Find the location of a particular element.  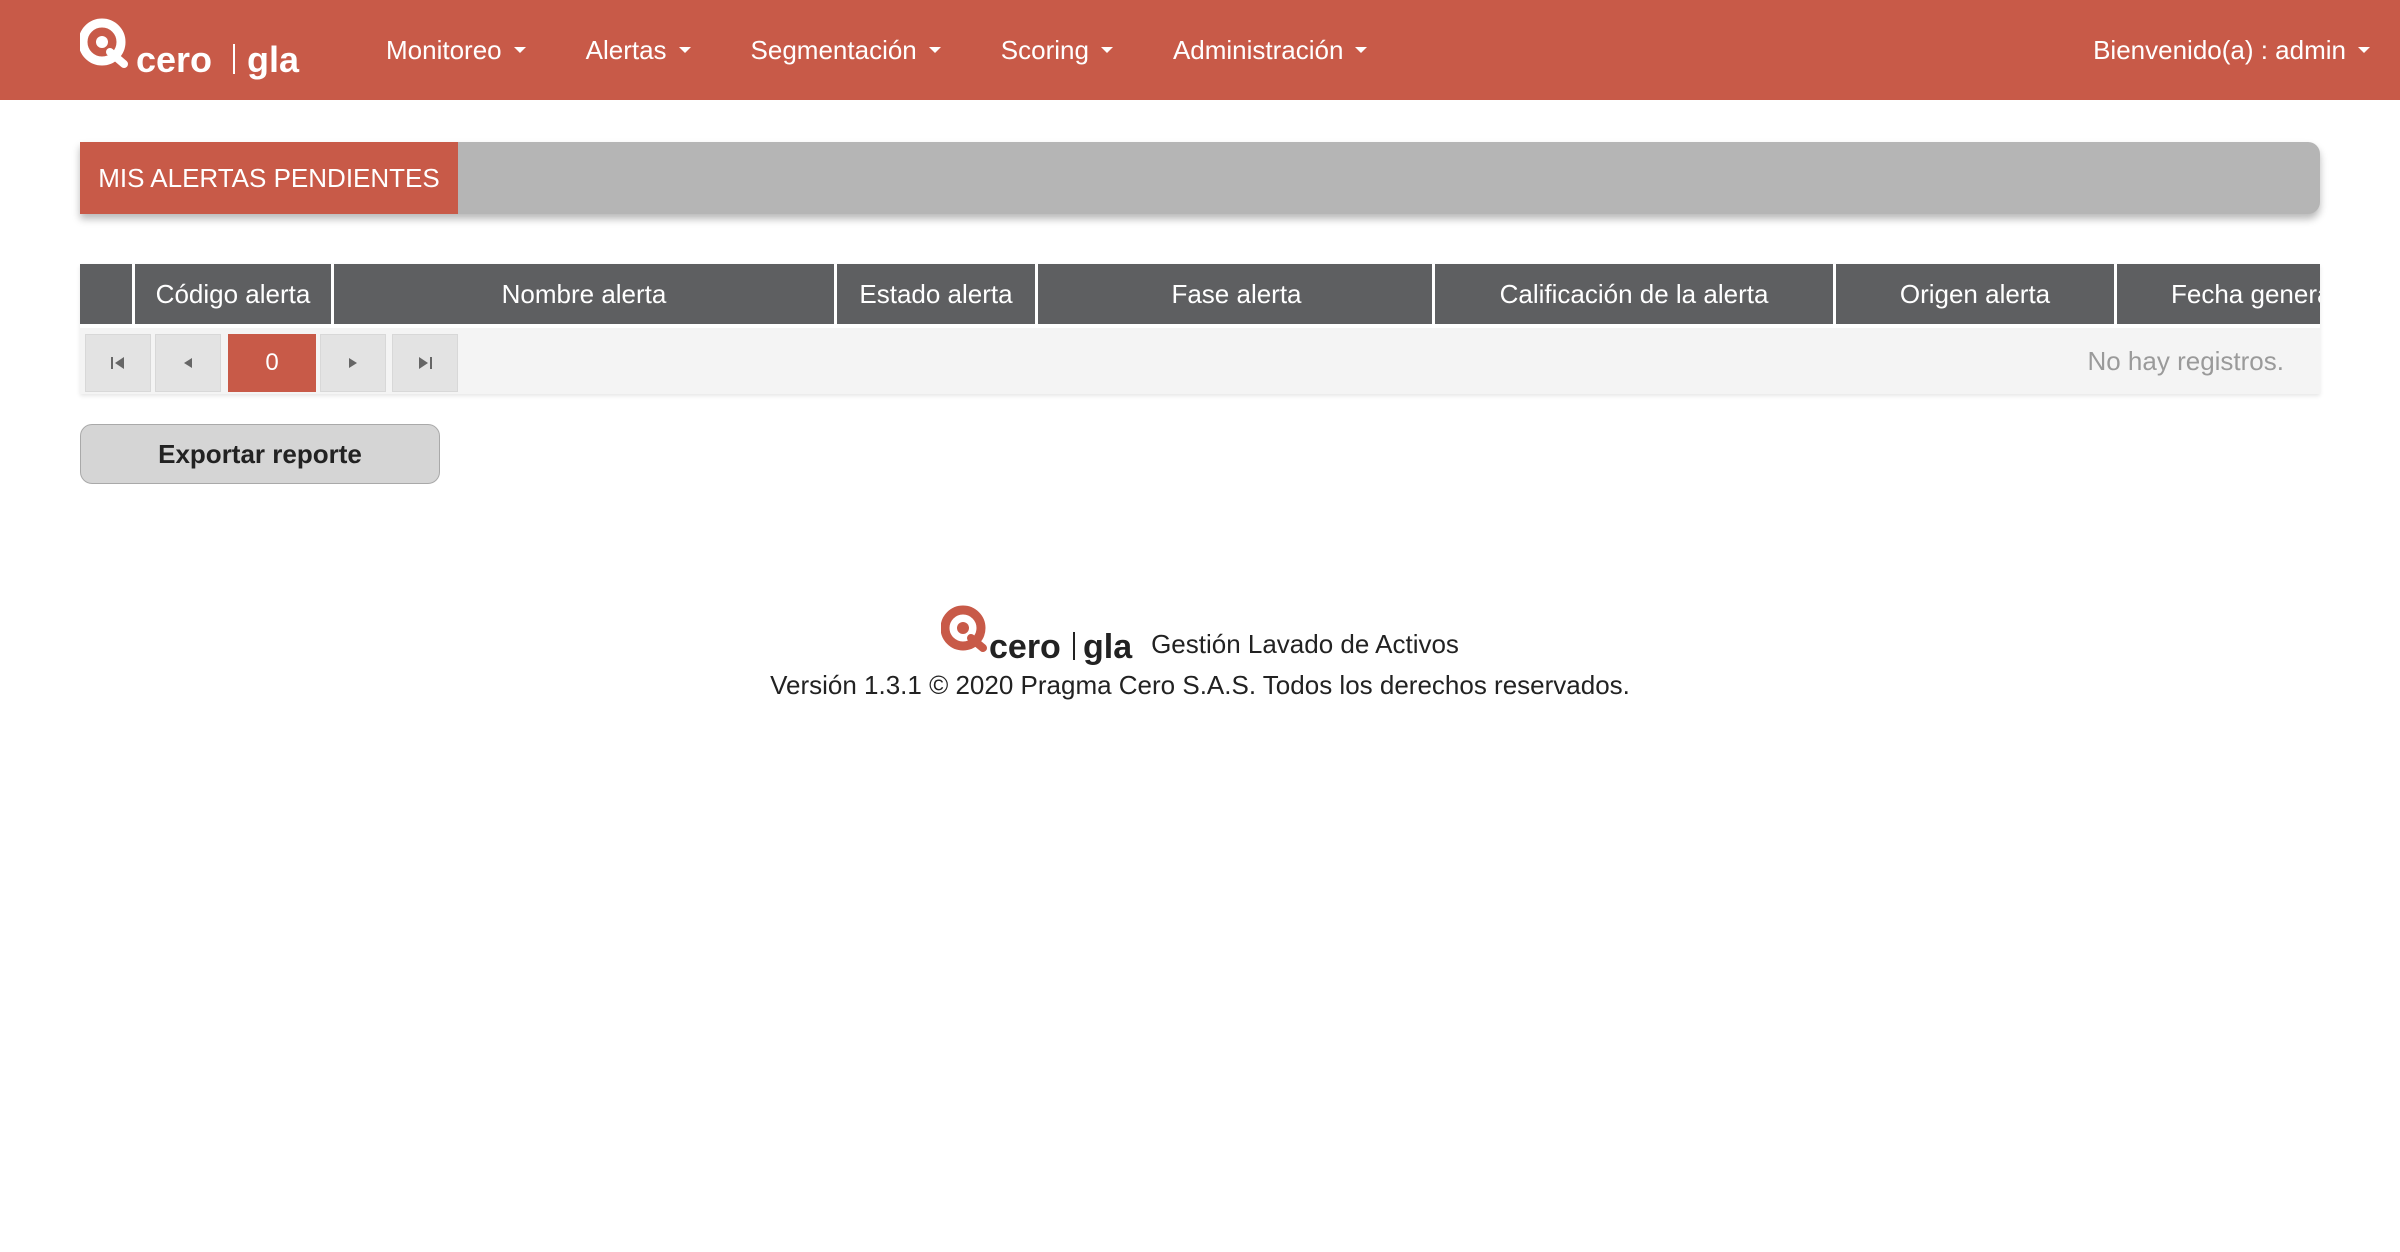

cero-logo-icon: cero gla is located at coordinates (190, 49).